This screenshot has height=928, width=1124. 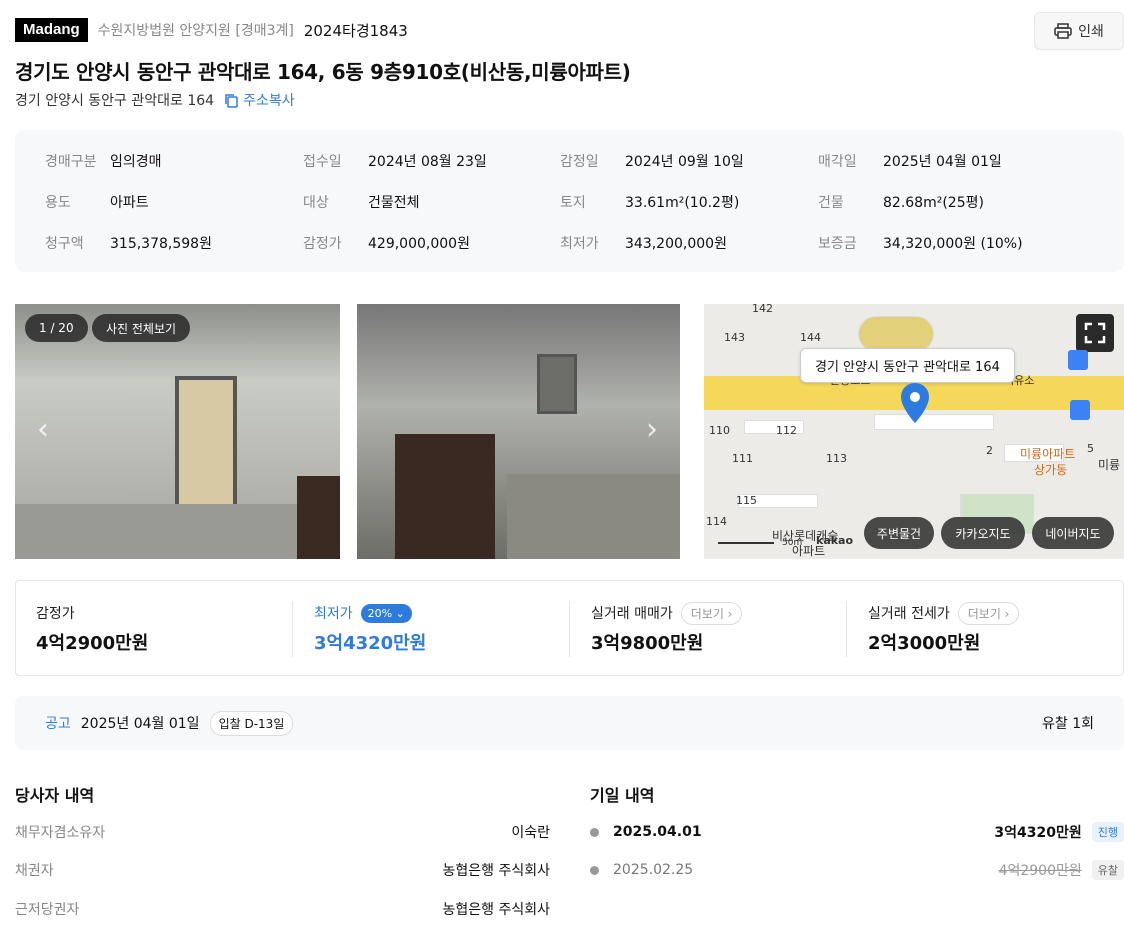 I want to click on view-all-photos-button: 사진 전체보기, so click(x=141, y=328).